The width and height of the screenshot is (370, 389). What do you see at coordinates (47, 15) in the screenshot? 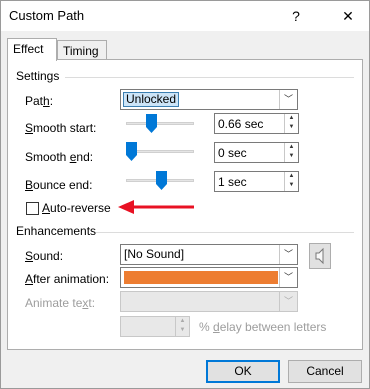
I see `dialog-title: Custom Path` at bounding box center [47, 15].